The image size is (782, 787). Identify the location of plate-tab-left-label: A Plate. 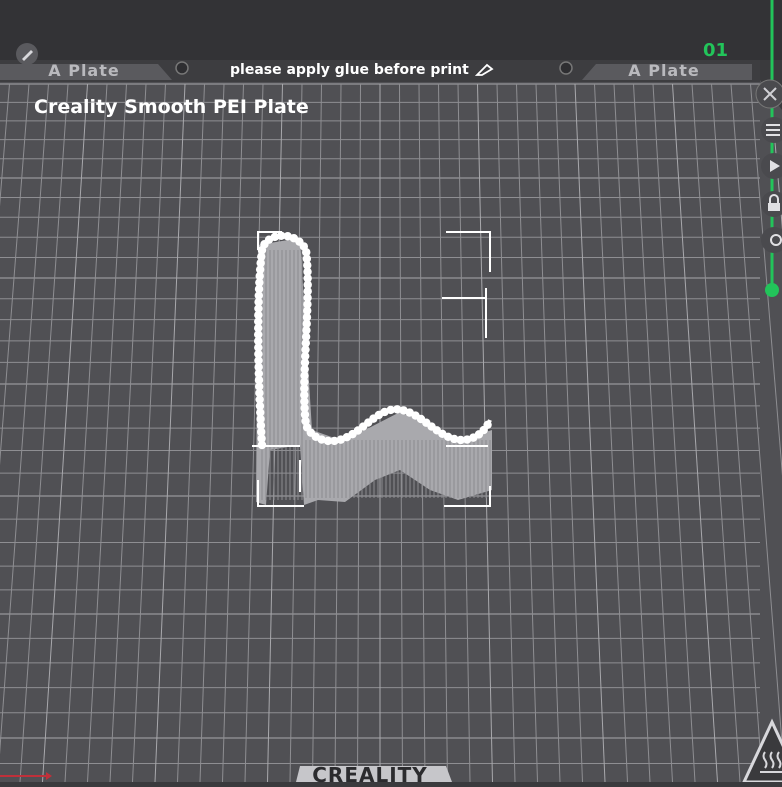
(83, 70).